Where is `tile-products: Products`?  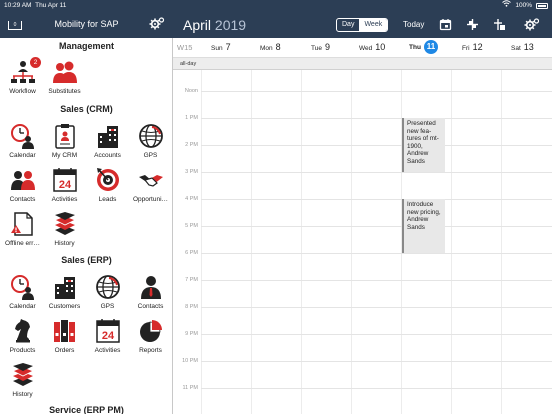
tile-products: Products is located at coordinates (22, 336).